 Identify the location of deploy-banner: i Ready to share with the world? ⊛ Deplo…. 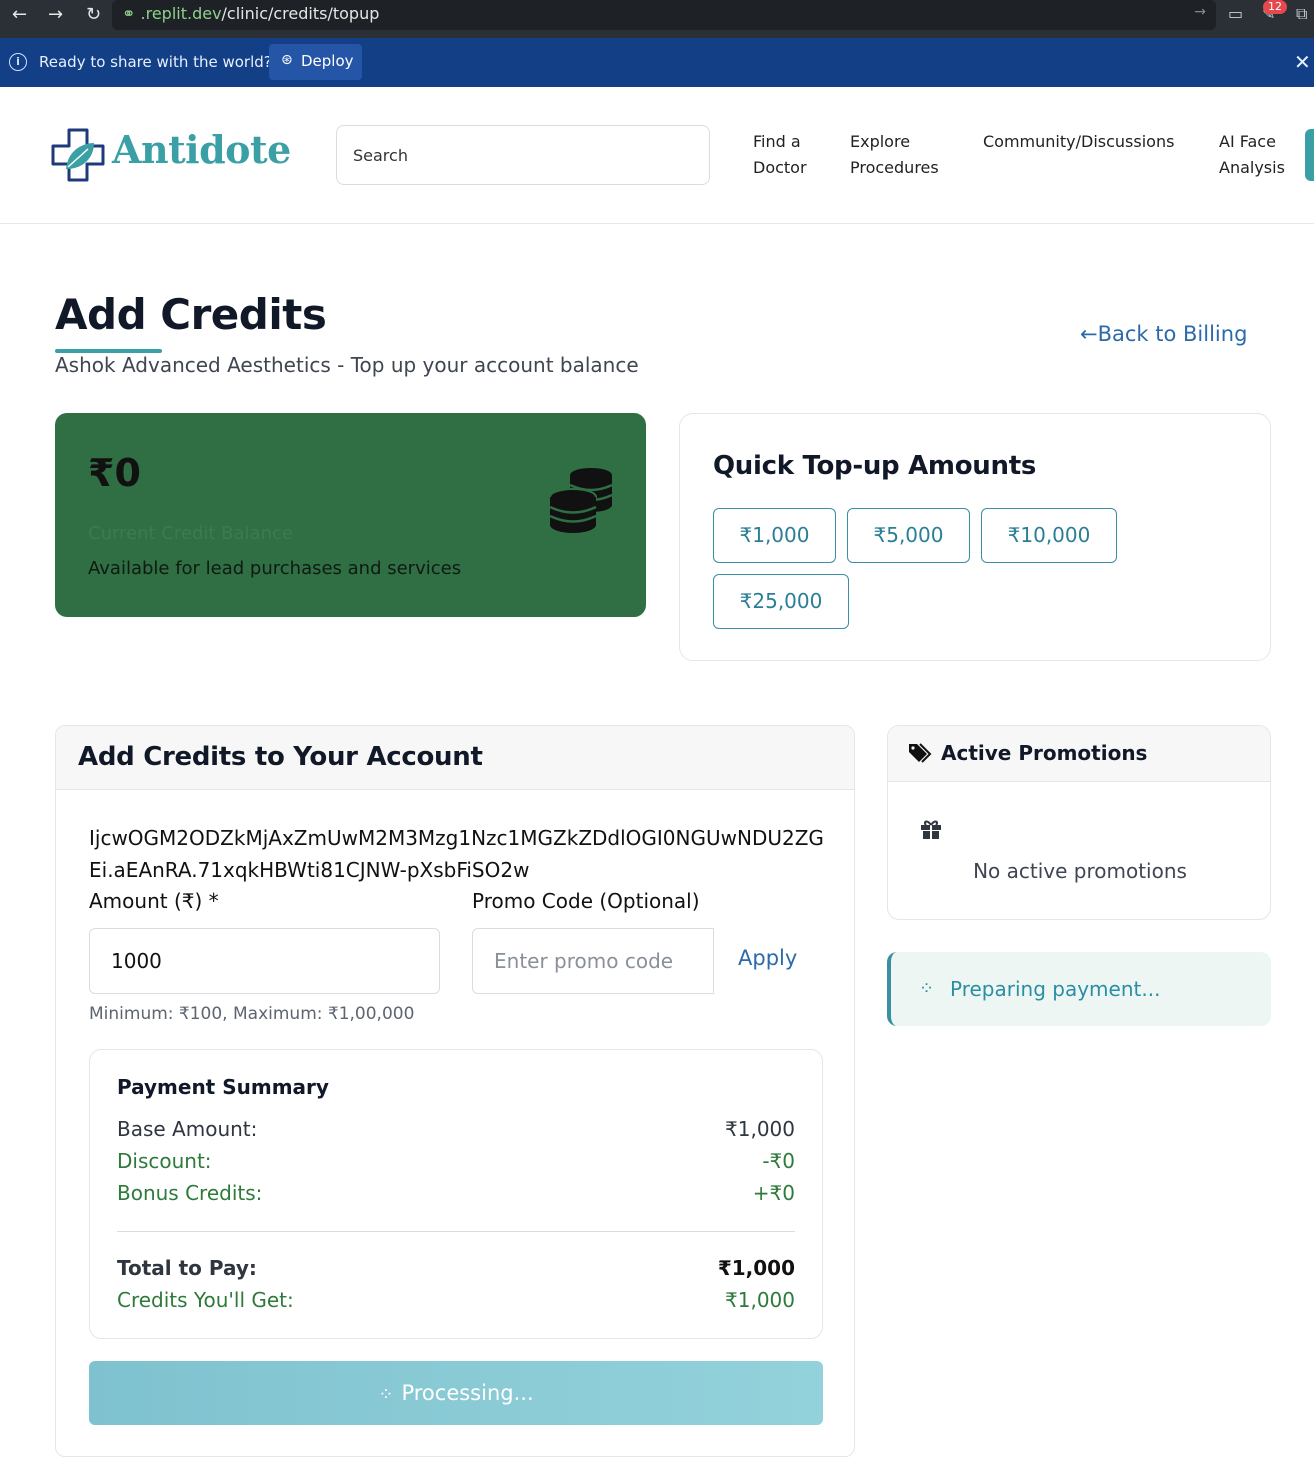
(657, 62).